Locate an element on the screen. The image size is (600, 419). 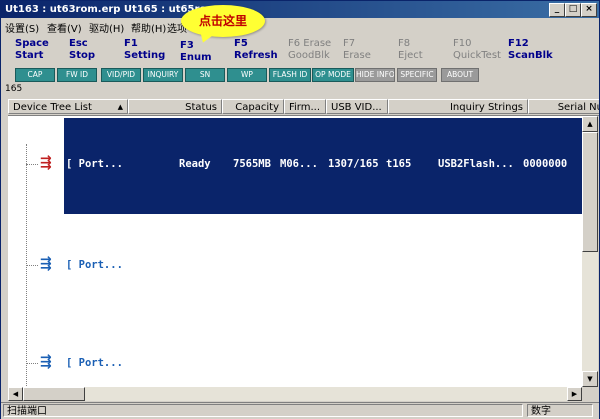
filter-about-button: ABOUT is located at coordinates (460, 75).